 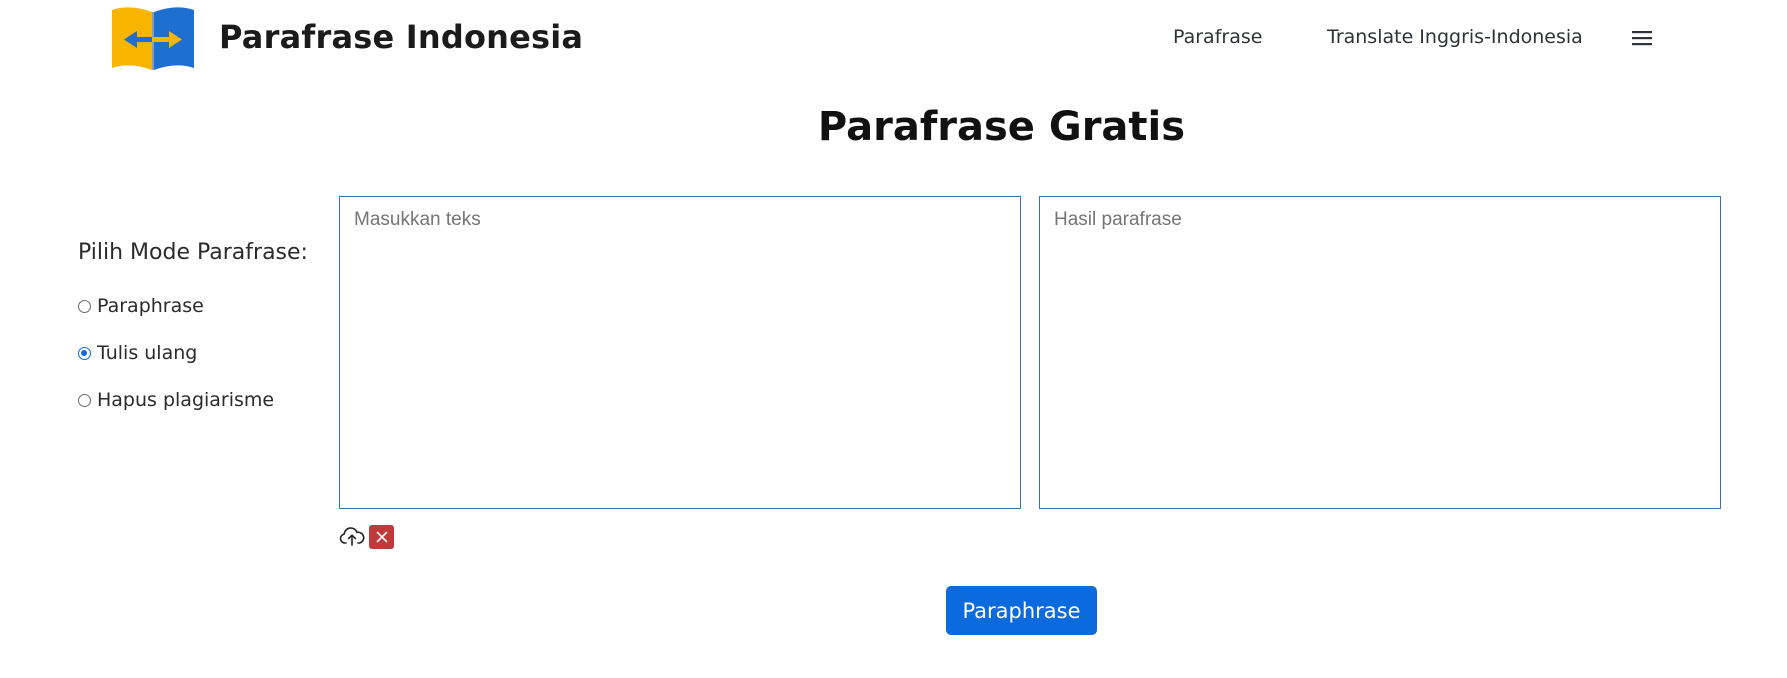 I want to click on page-title: Parafrase Gratis, so click(x=1001, y=127).